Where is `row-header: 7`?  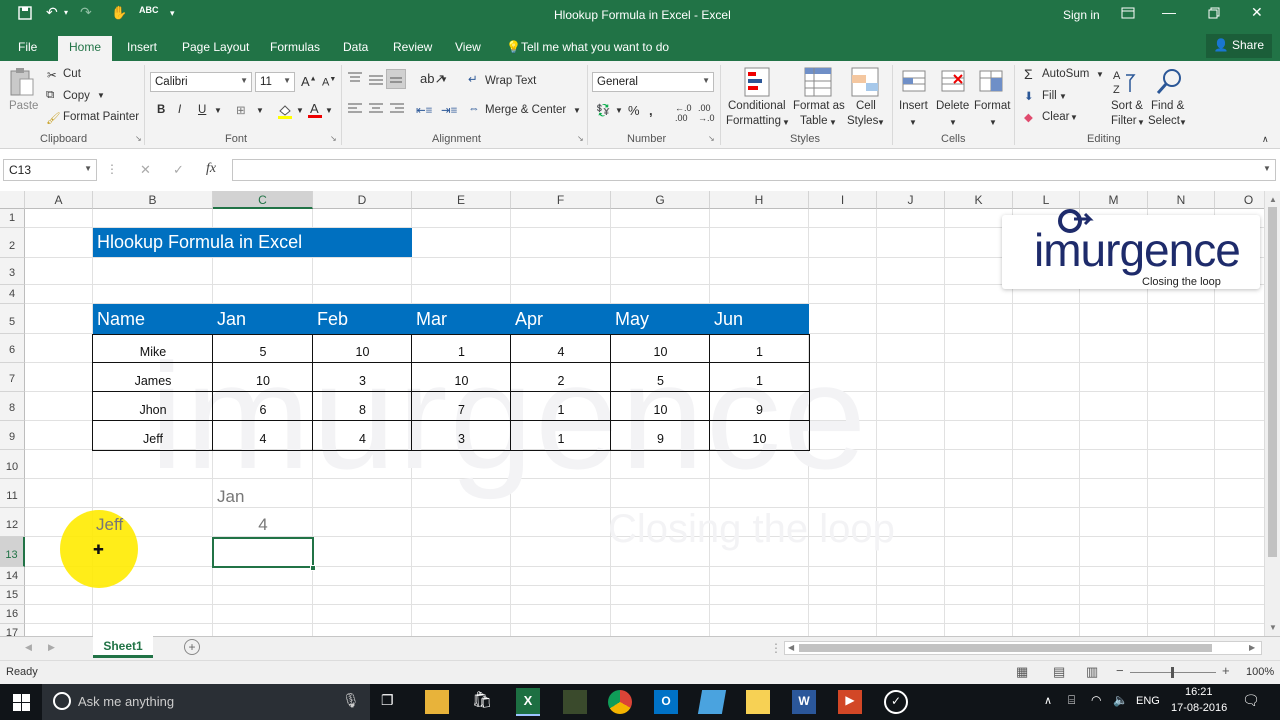 row-header: 7 is located at coordinates (12, 377).